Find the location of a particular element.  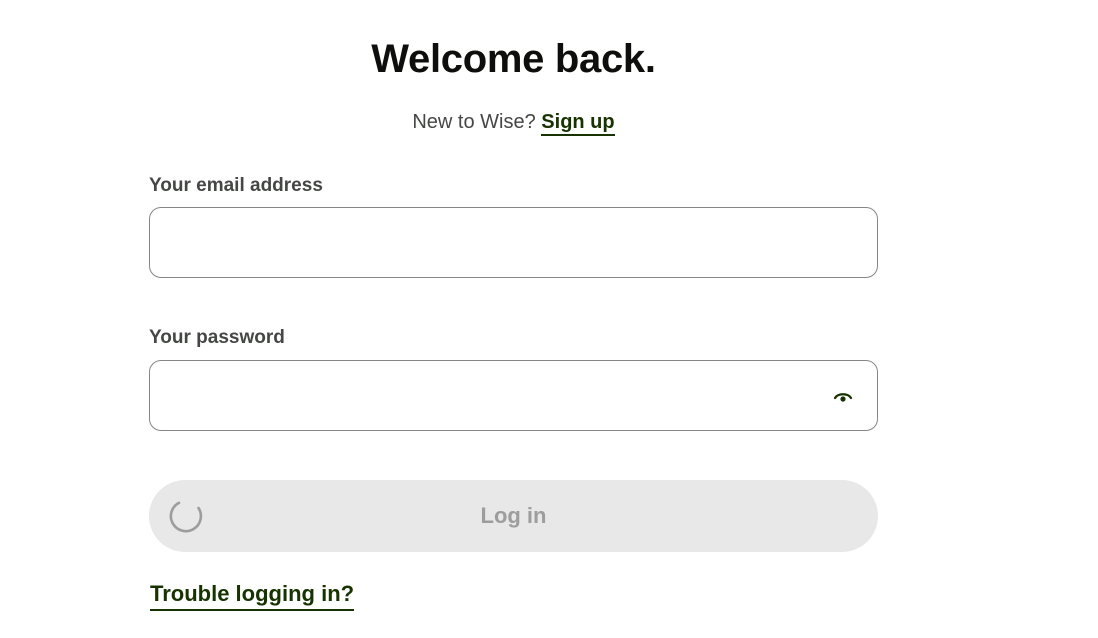

password-field-container is located at coordinates (513, 395).